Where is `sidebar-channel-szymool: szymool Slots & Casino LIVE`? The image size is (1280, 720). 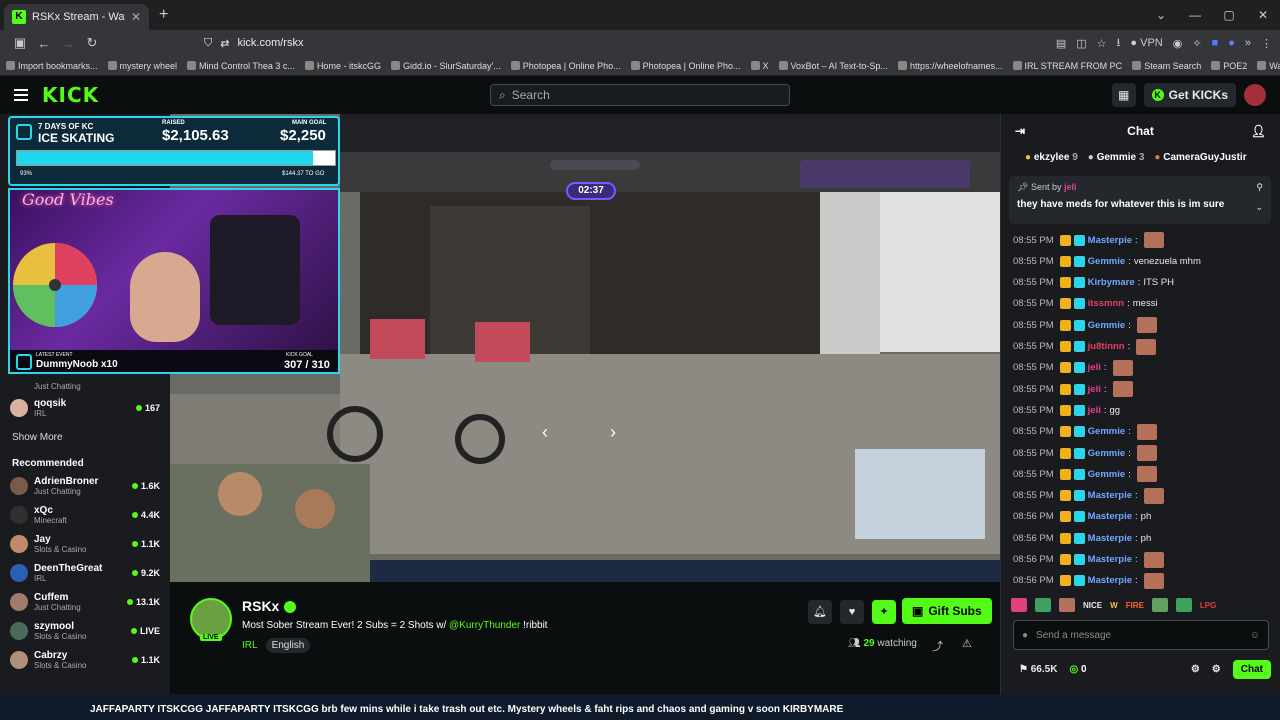
sidebar-channel-szymool: szymool Slots & Casino LIVE is located at coordinates (85, 631).